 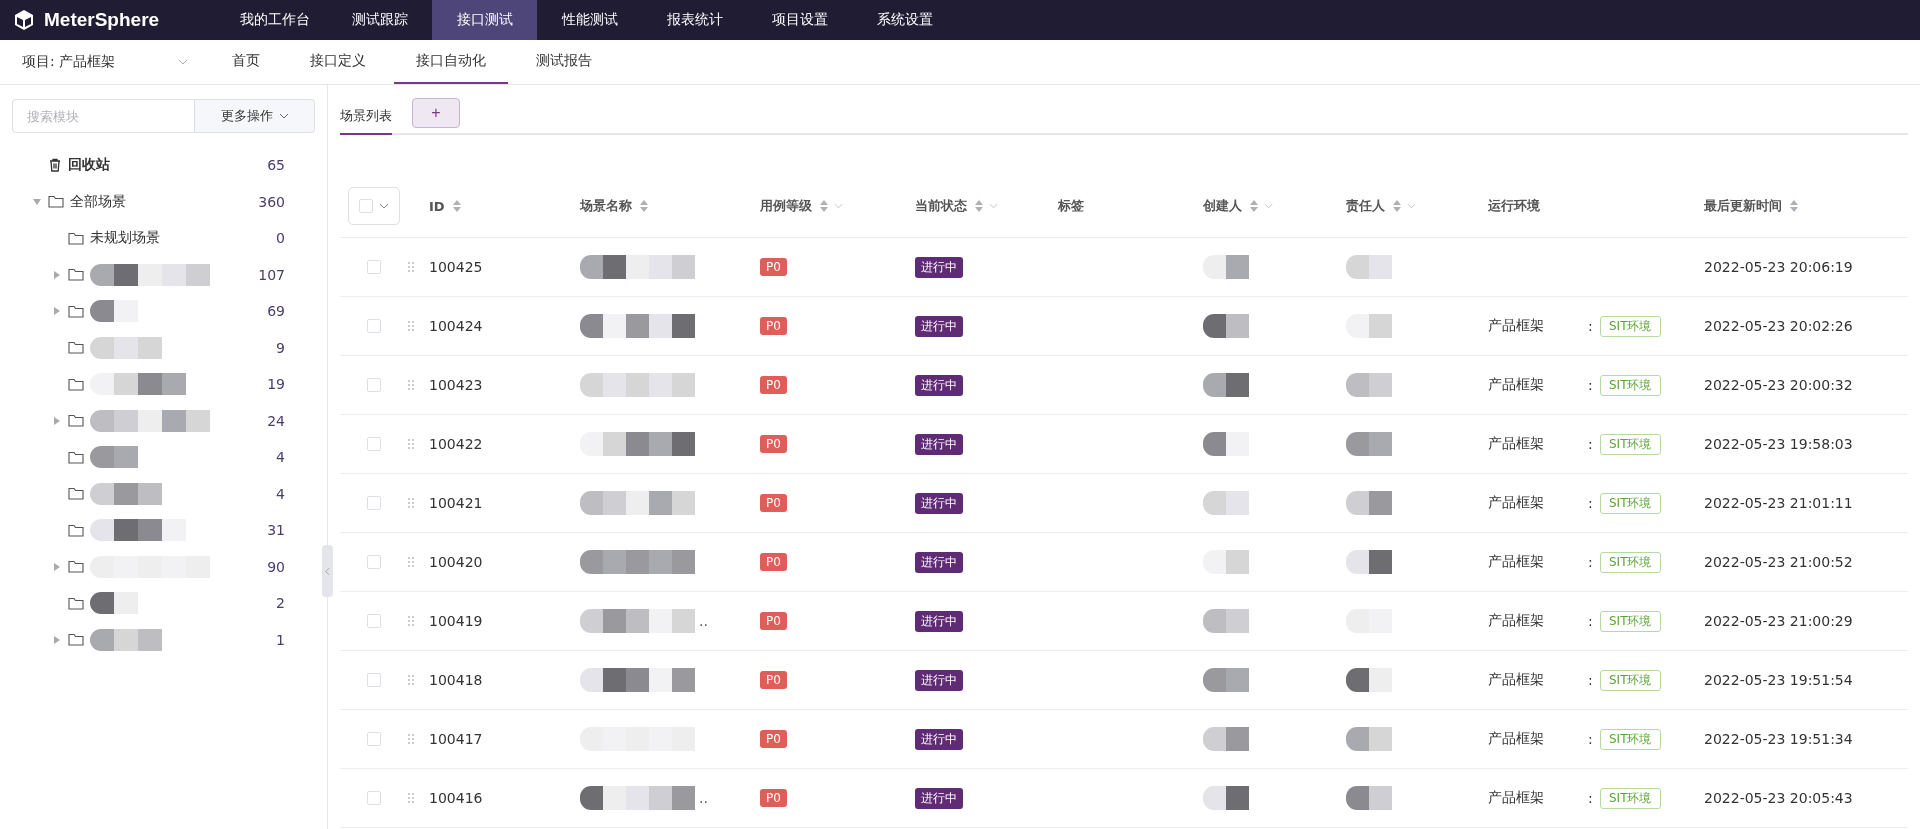 I want to click on search-field: 搜索模块, so click(x=103, y=116).